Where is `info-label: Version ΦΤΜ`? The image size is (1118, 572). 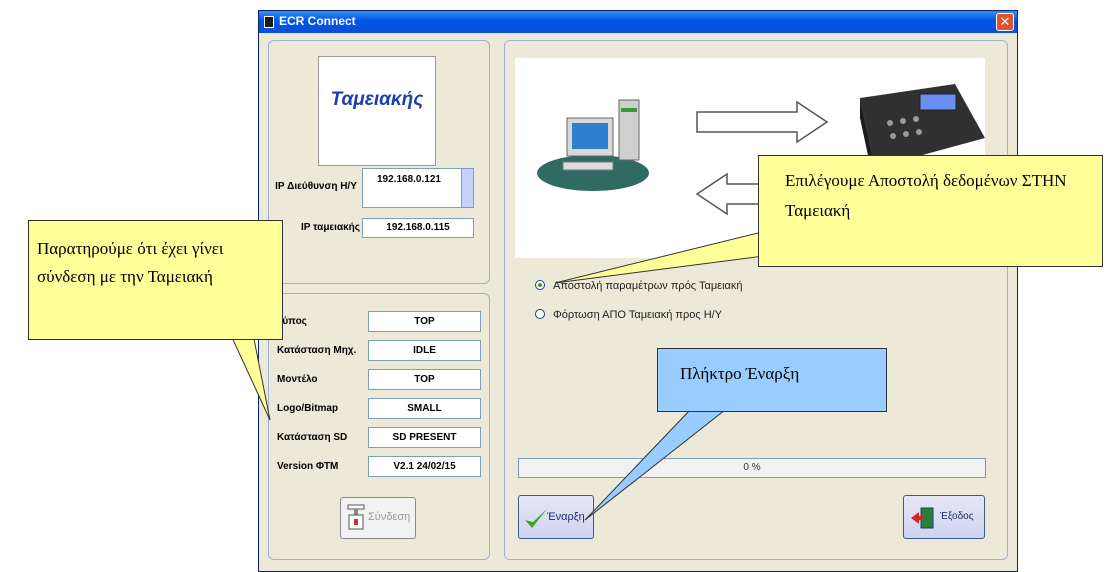
info-label: Version ΦΤΜ is located at coordinates (308, 466).